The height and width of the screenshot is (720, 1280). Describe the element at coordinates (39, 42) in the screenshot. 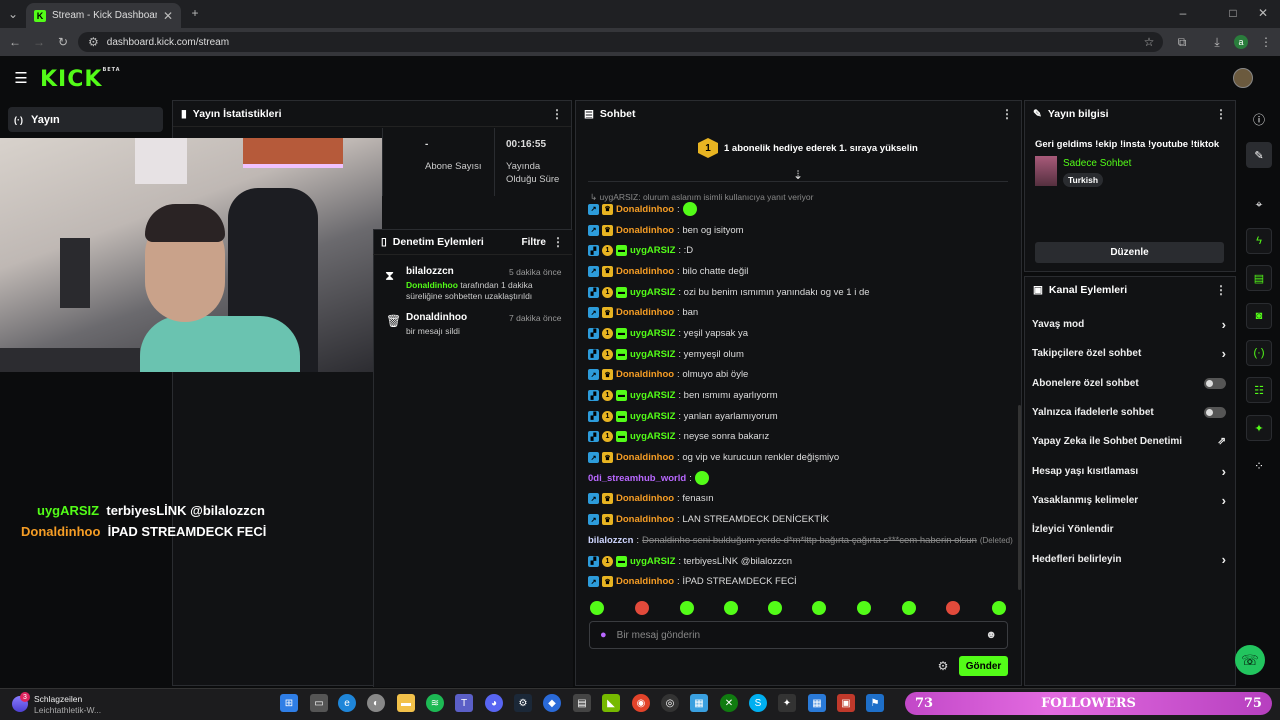

I see `forward-icon: →` at that location.